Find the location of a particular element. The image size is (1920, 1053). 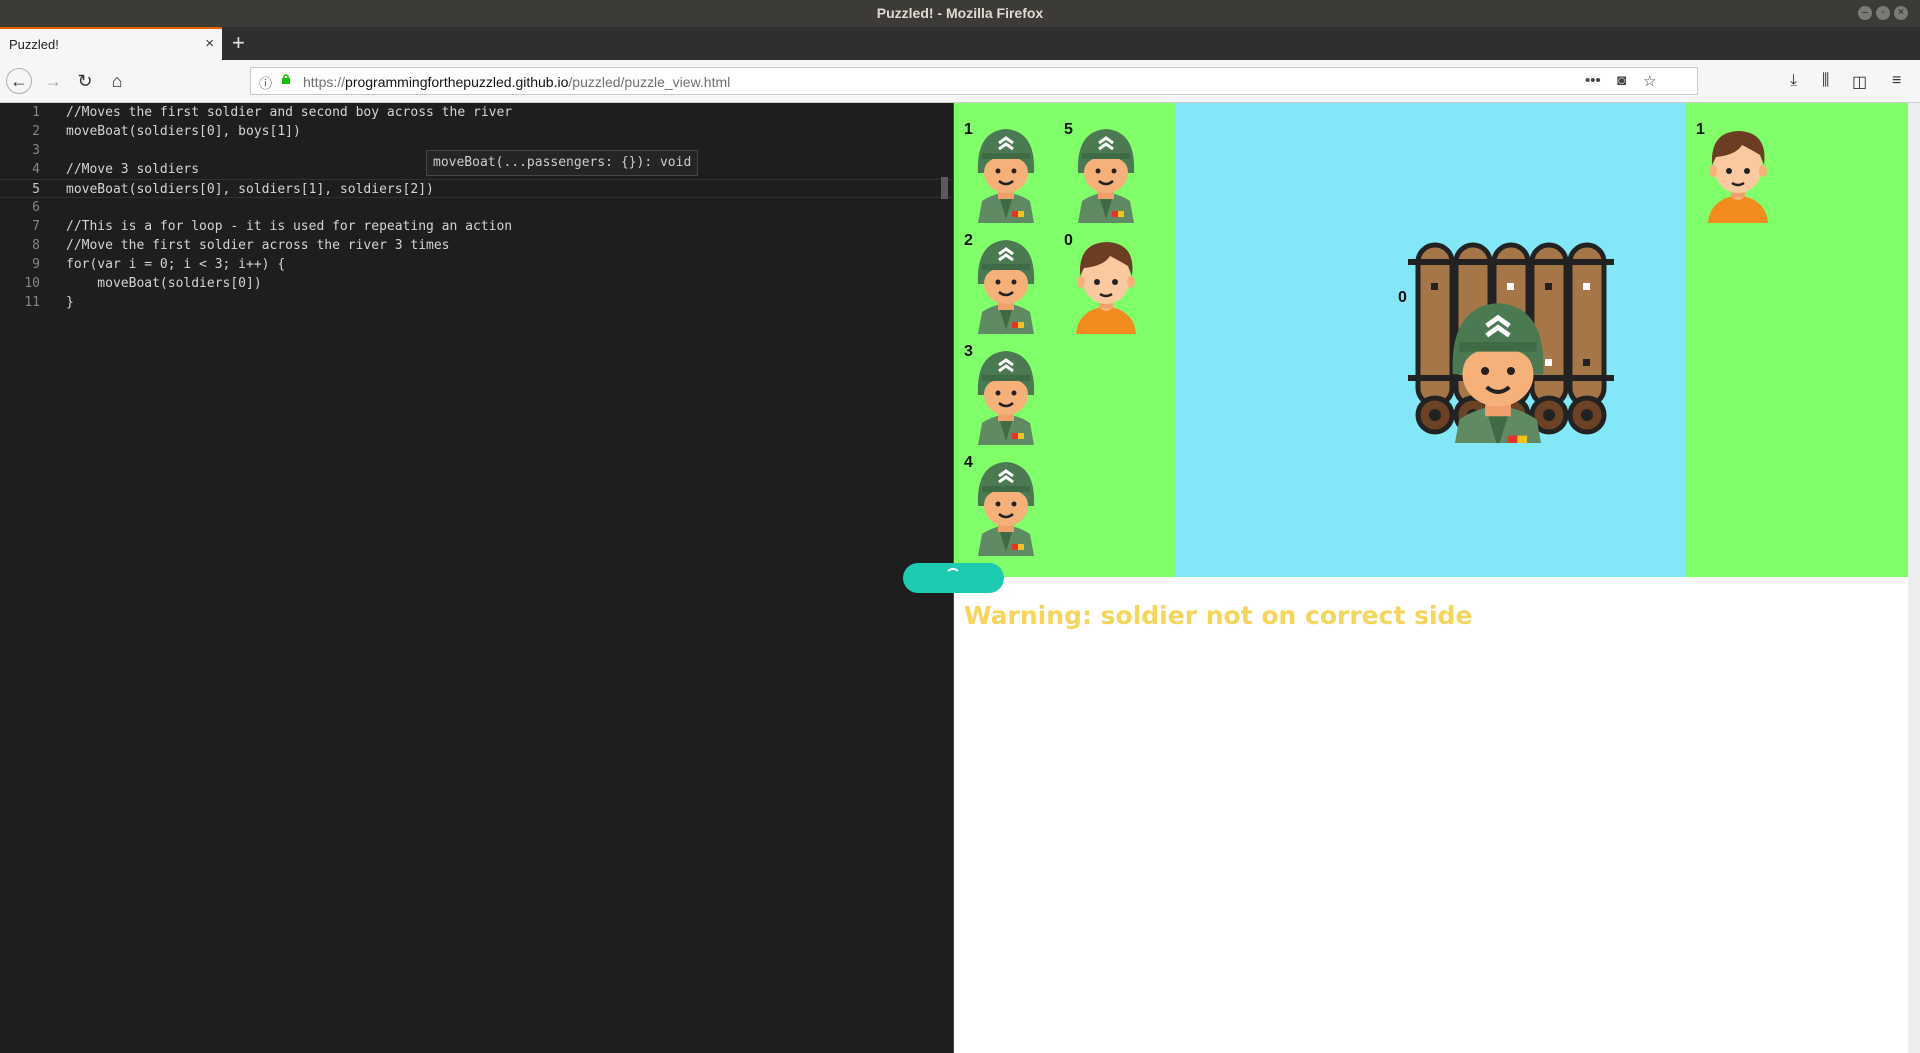

window-title: Puzzled! - Mozilla Firefox is located at coordinates (960, 13).